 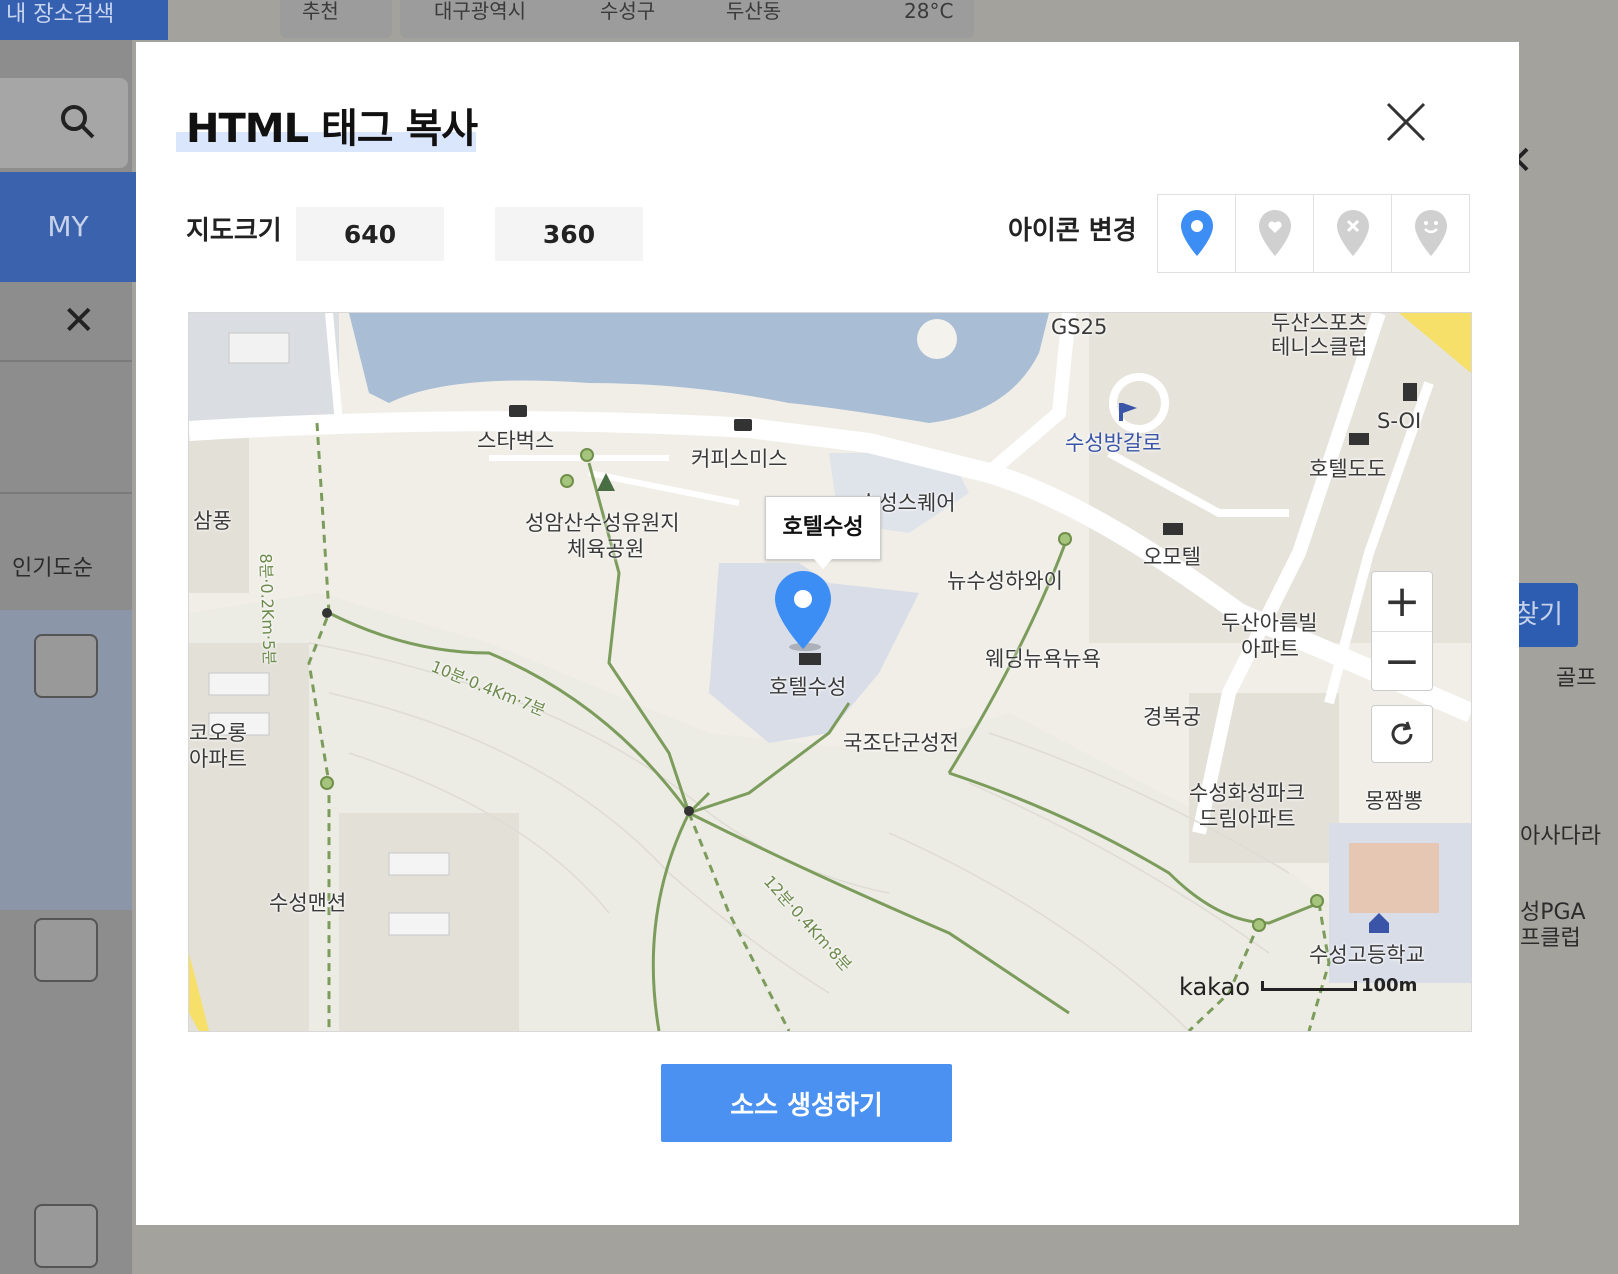 I want to click on map-label-school: 수성고등학교, so click(x=1367, y=955).